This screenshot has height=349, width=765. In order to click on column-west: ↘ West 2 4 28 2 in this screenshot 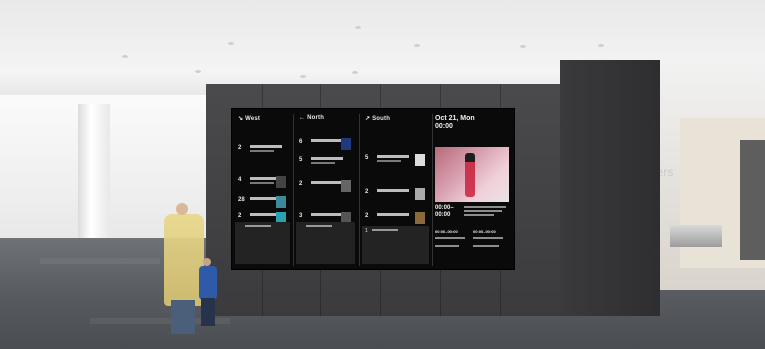, I will do `click(263, 190)`.